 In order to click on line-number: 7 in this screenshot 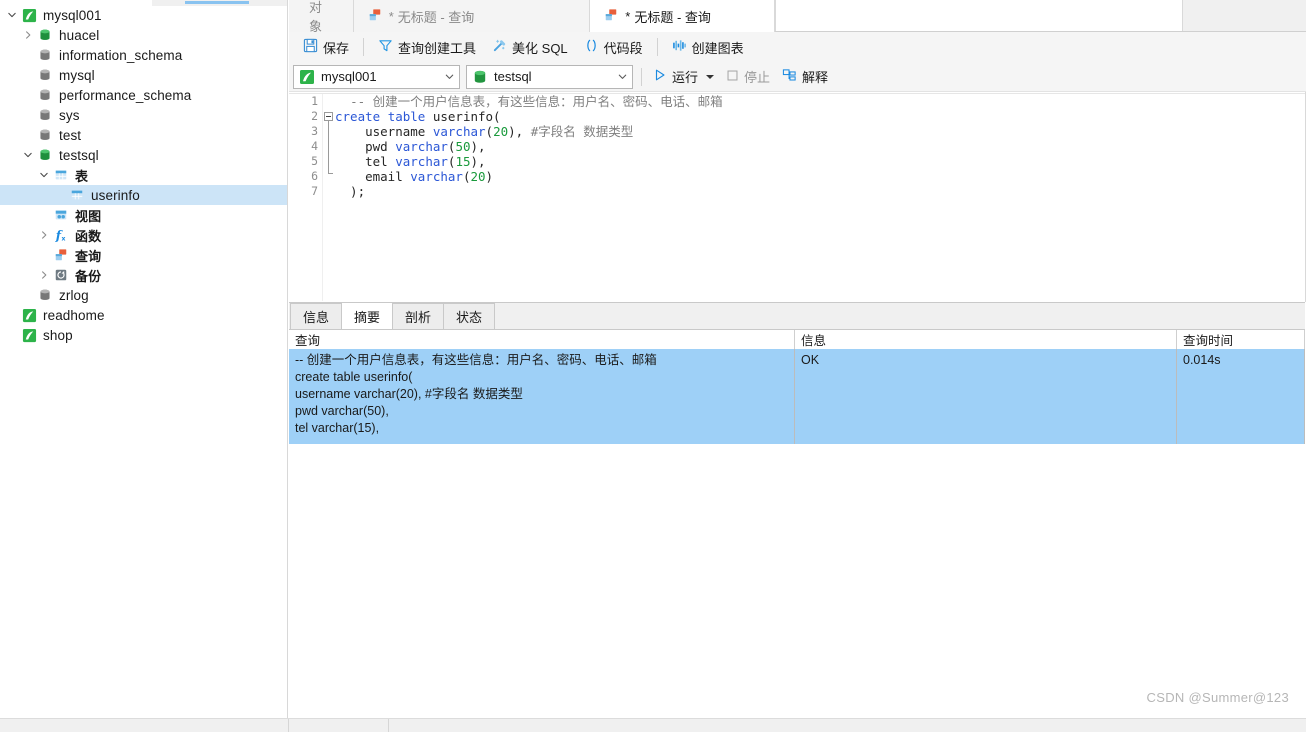, I will do `click(314, 191)`.